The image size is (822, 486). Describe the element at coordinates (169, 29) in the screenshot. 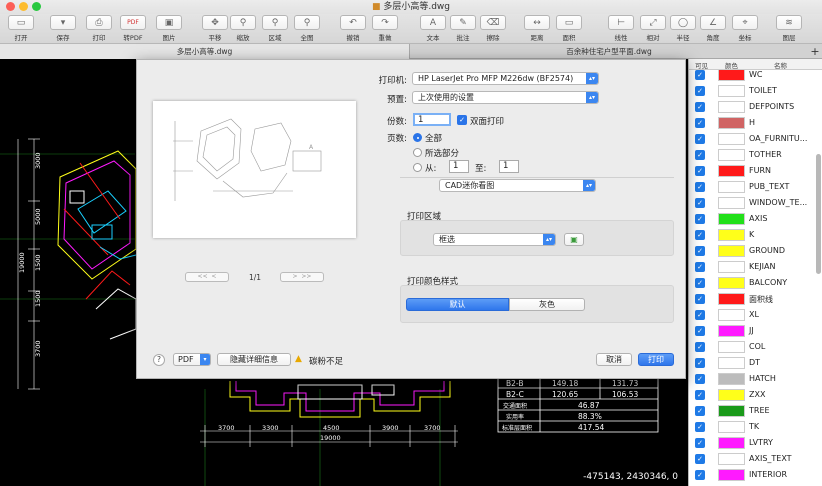

I see `image-button: ▣ 图片` at that location.